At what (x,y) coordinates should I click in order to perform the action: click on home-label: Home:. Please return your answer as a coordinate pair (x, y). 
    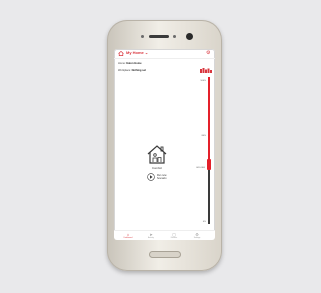
    Looking at the image, I should click on (122, 63).